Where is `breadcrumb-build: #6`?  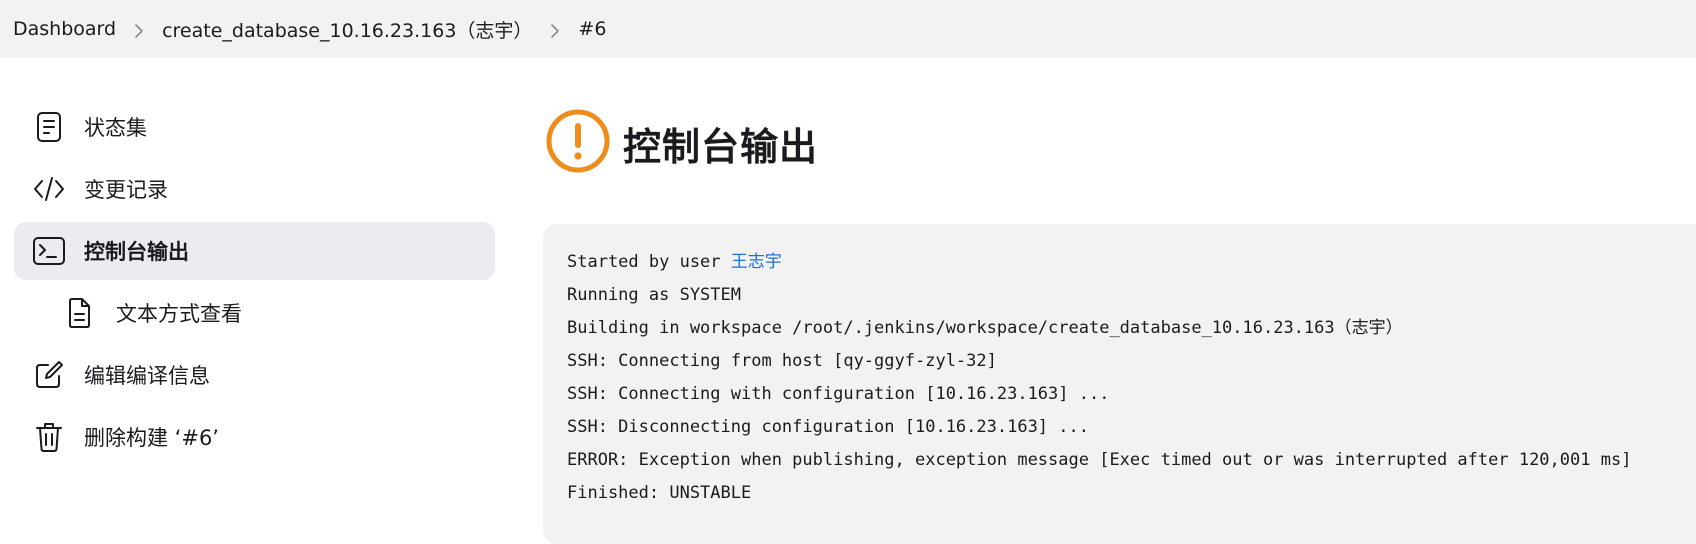
breadcrumb-build: #6 is located at coordinates (592, 29).